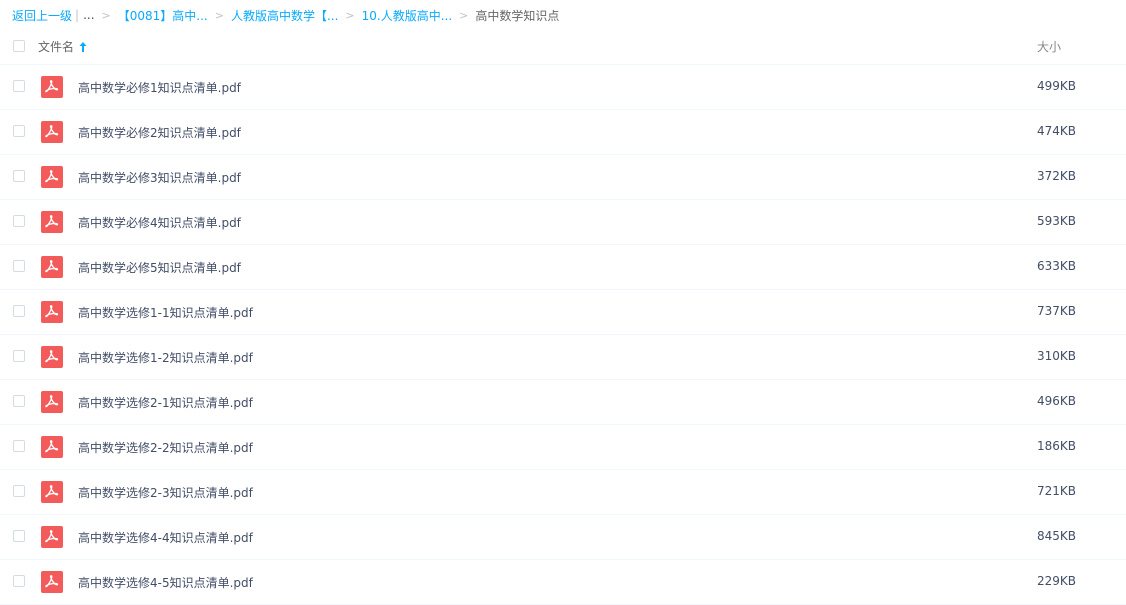  I want to click on file-size: 633KB, so click(1057, 266).